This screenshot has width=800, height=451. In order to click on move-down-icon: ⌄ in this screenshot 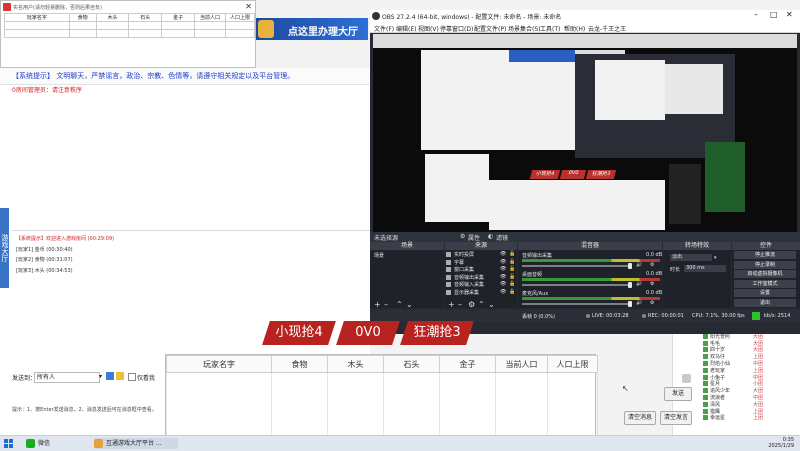, I will do `click(409, 304)`.